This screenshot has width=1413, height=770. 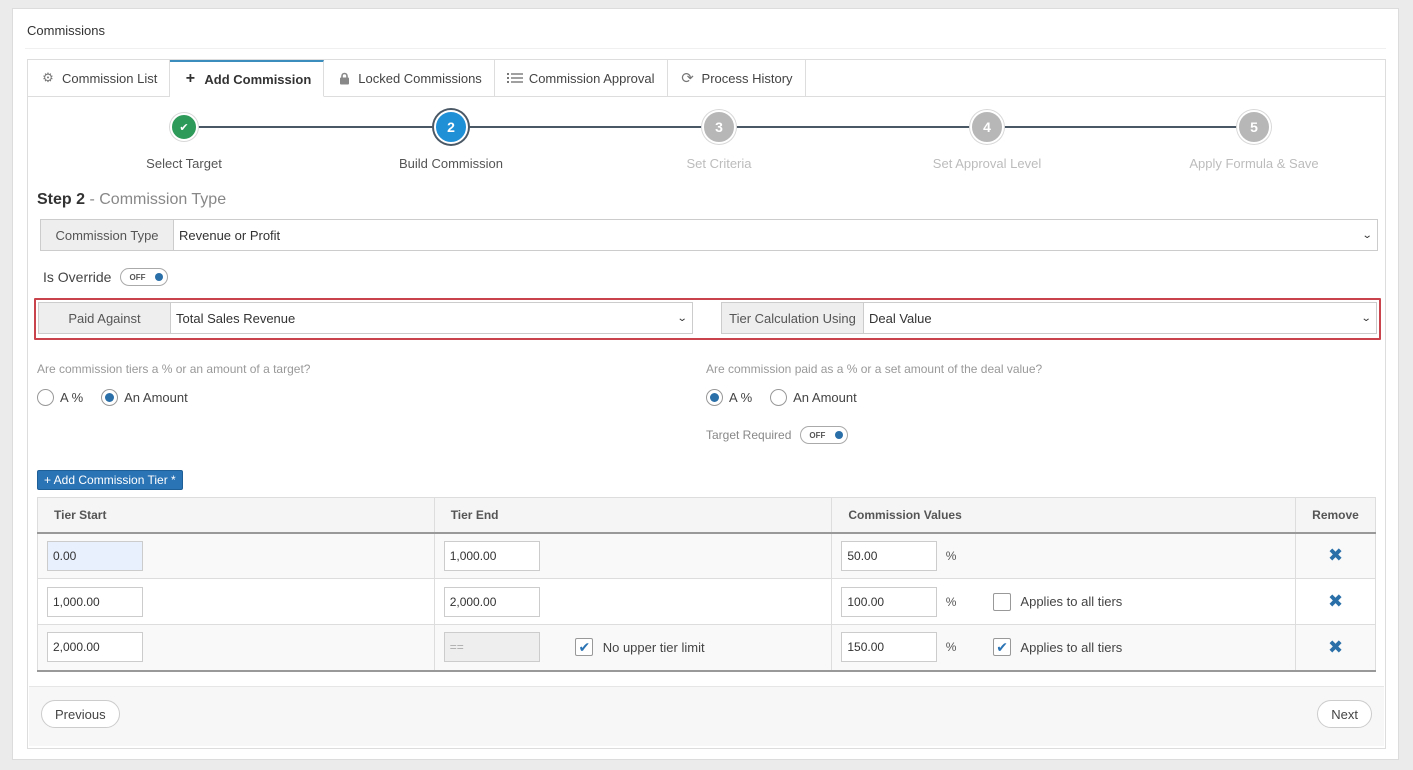 I want to click on paid-amount-radio, so click(x=779, y=397).